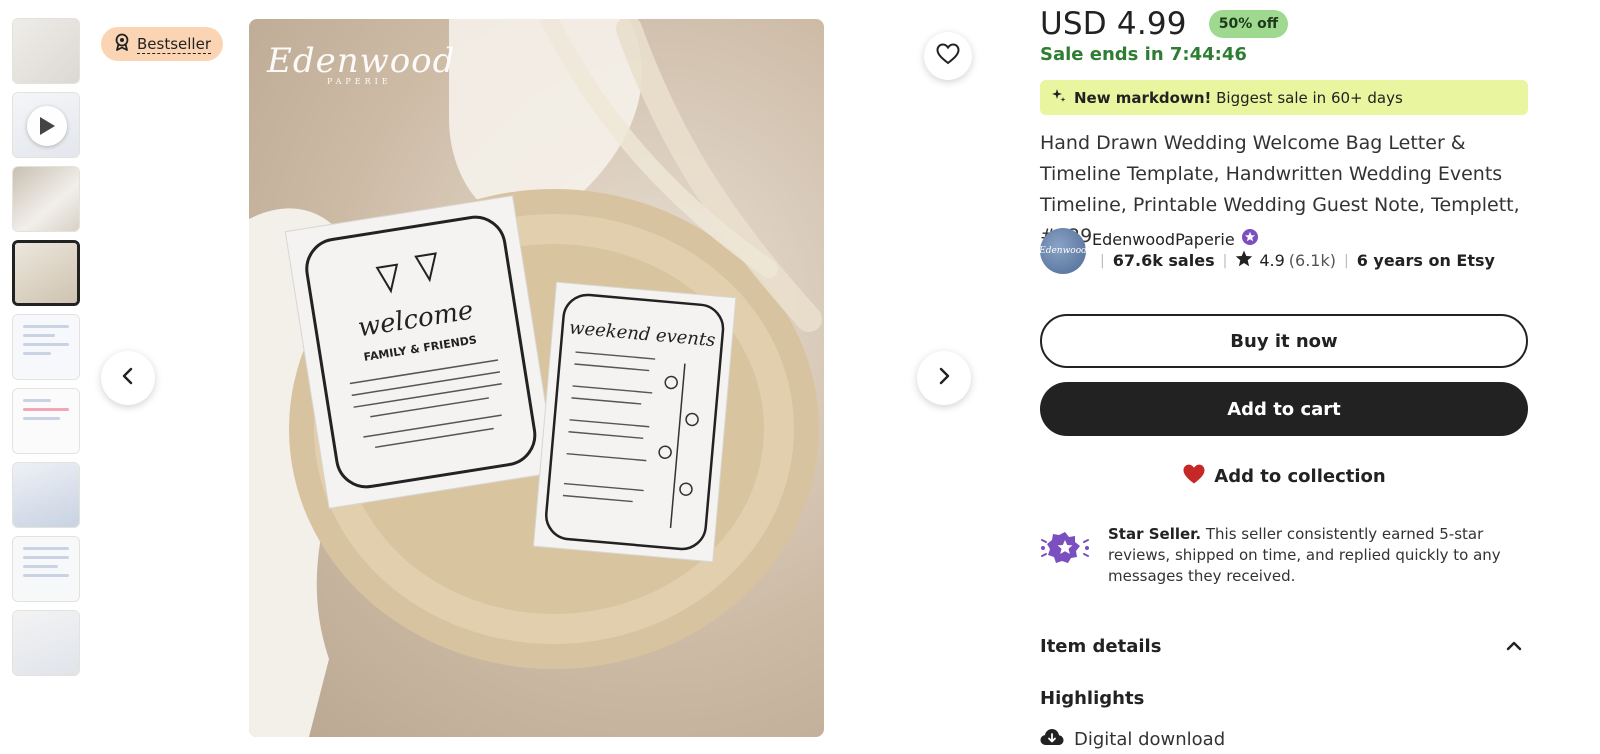 This screenshot has height=754, width=1600. What do you see at coordinates (1143, 97) in the screenshot?
I see `markdown-bold: New markdown!` at bounding box center [1143, 97].